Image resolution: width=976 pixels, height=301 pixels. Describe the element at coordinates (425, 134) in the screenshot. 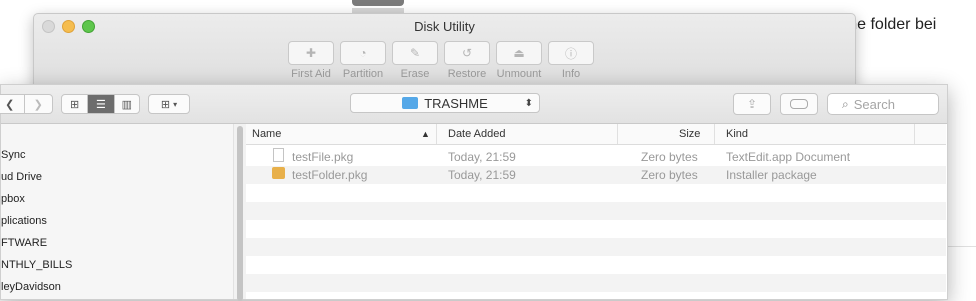

I see `sort-ascending-icon: ▲` at that location.